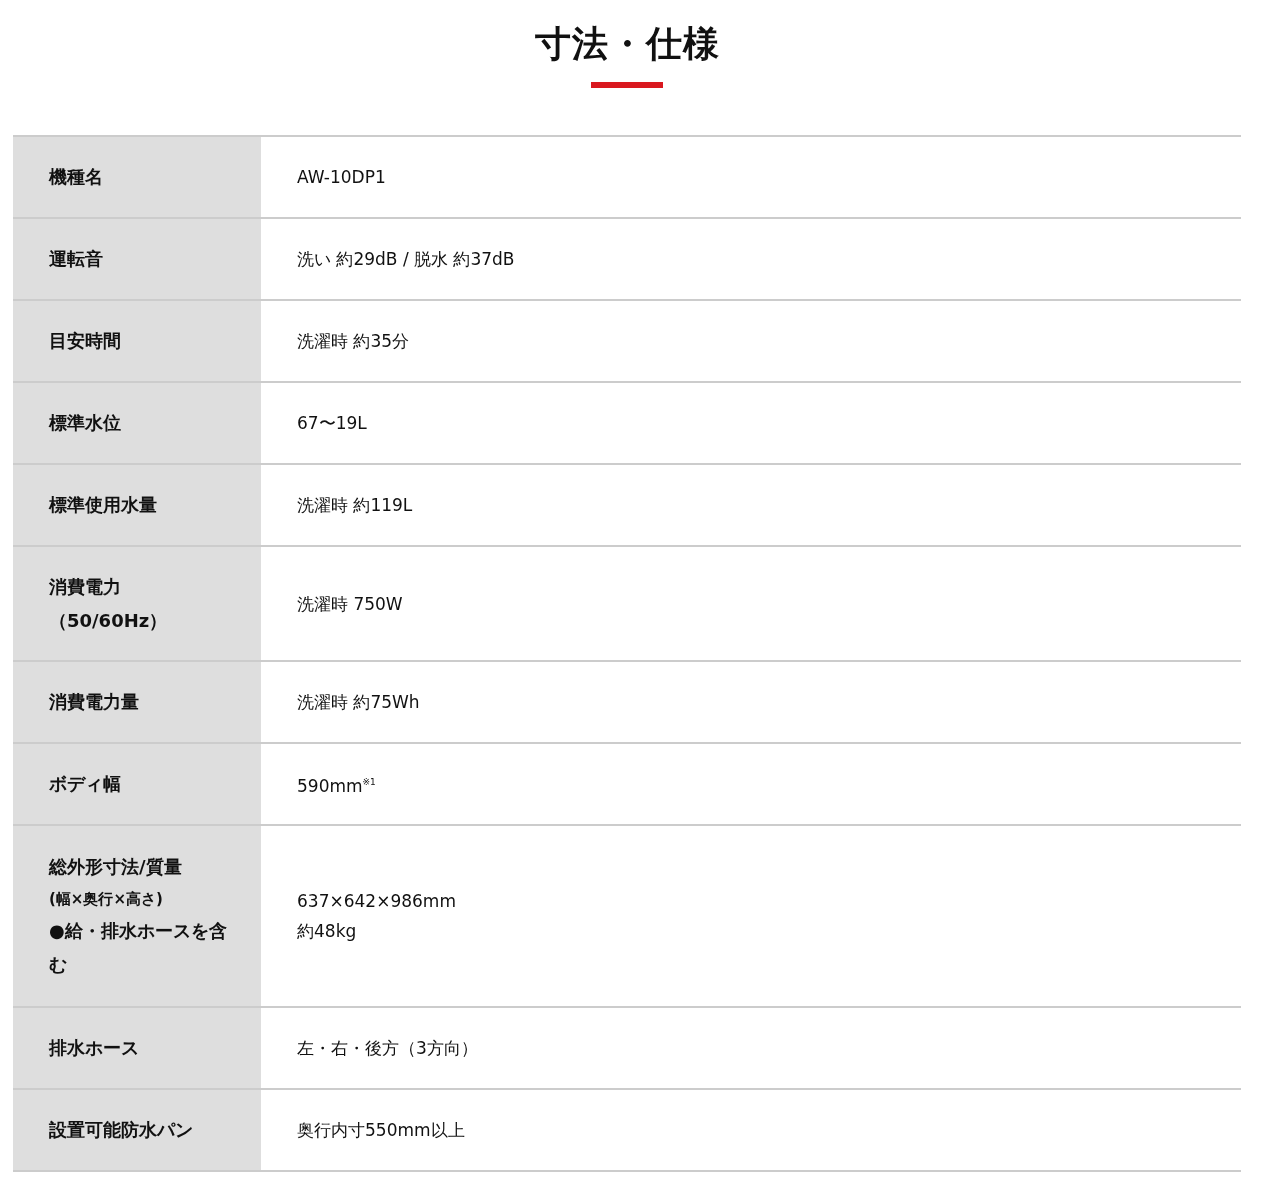 The width and height of the screenshot is (1280, 1177). What do you see at coordinates (350, 604) in the screenshot?
I see `value-text: 洗濯時 750W` at bounding box center [350, 604].